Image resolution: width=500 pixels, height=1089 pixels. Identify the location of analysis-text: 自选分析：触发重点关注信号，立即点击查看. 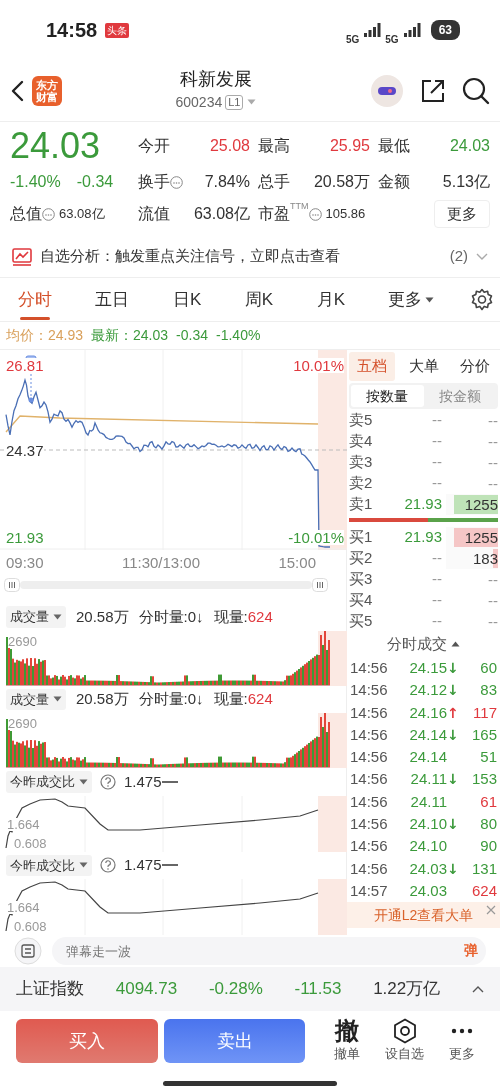
(190, 256).